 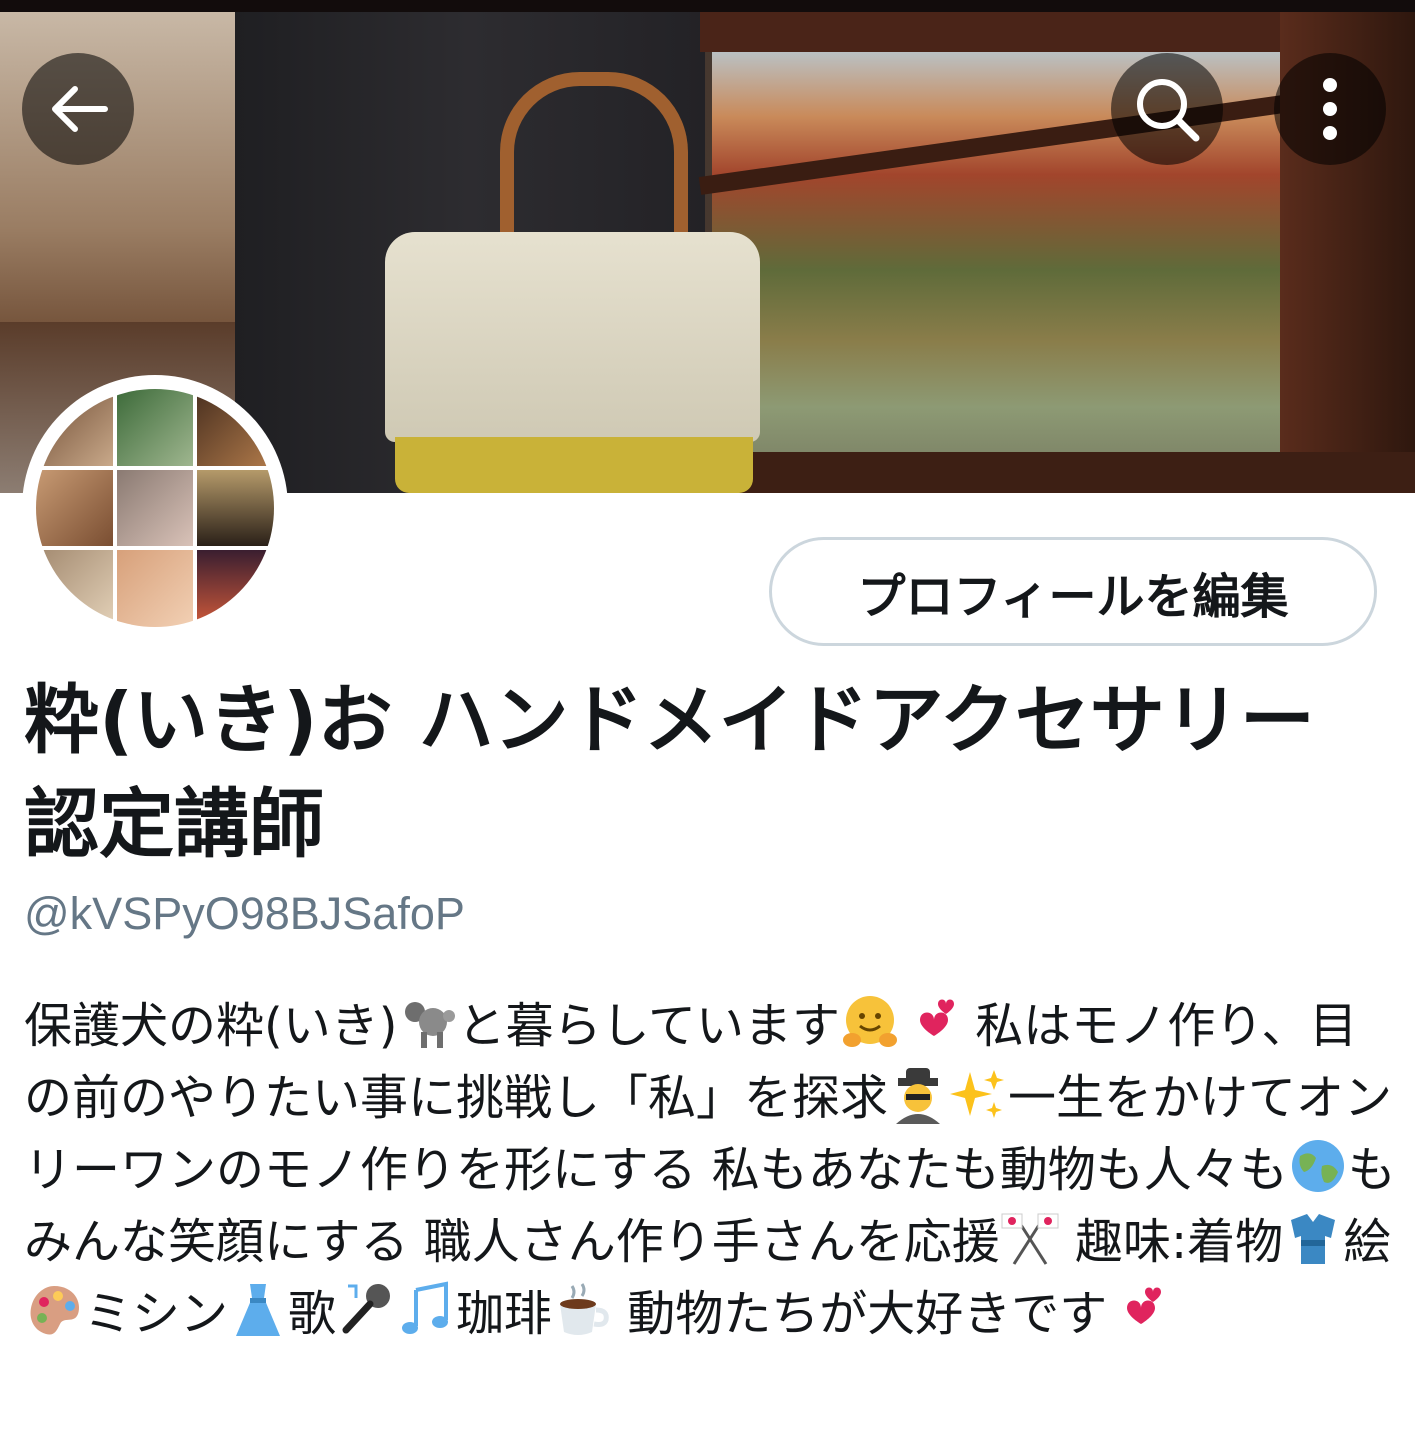 I want to click on microphone-icon, so click(x=366, y=1310).